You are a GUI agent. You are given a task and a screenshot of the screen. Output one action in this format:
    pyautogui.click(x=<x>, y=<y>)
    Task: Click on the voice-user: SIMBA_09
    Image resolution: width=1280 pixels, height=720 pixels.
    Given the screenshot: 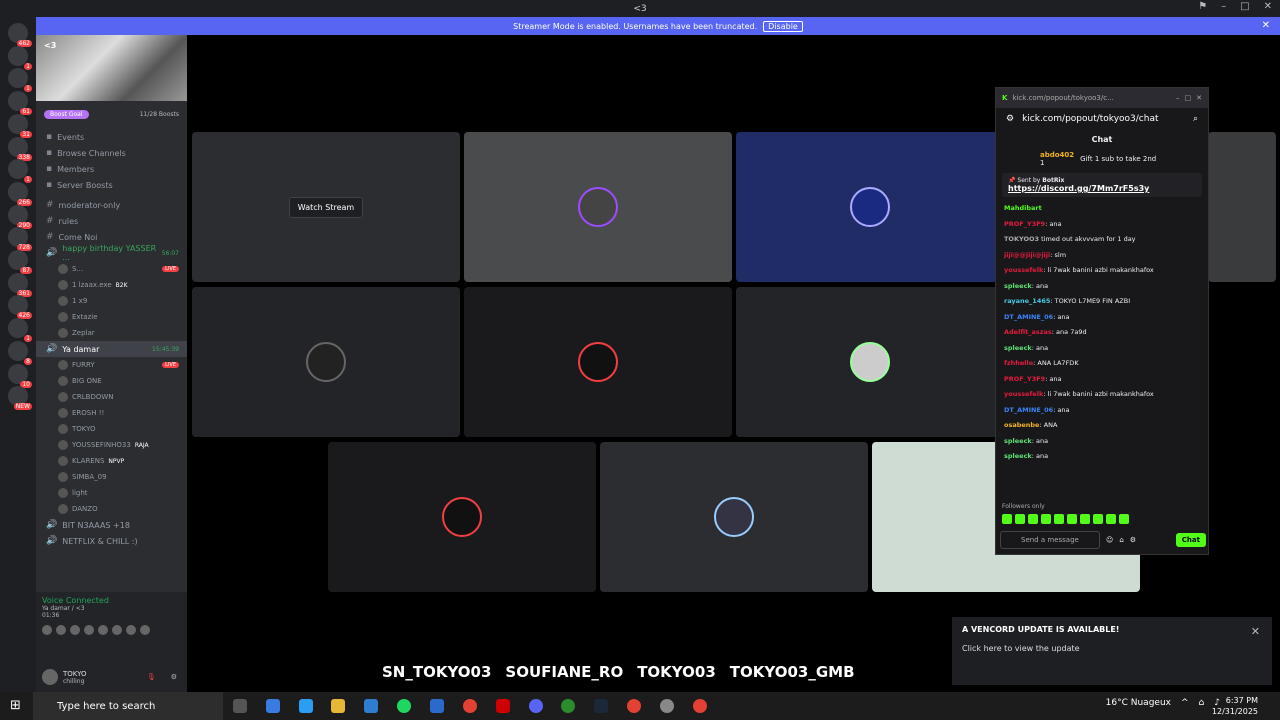 What is the action you would take?
    pyautogui.click(x=111, y=477)
    